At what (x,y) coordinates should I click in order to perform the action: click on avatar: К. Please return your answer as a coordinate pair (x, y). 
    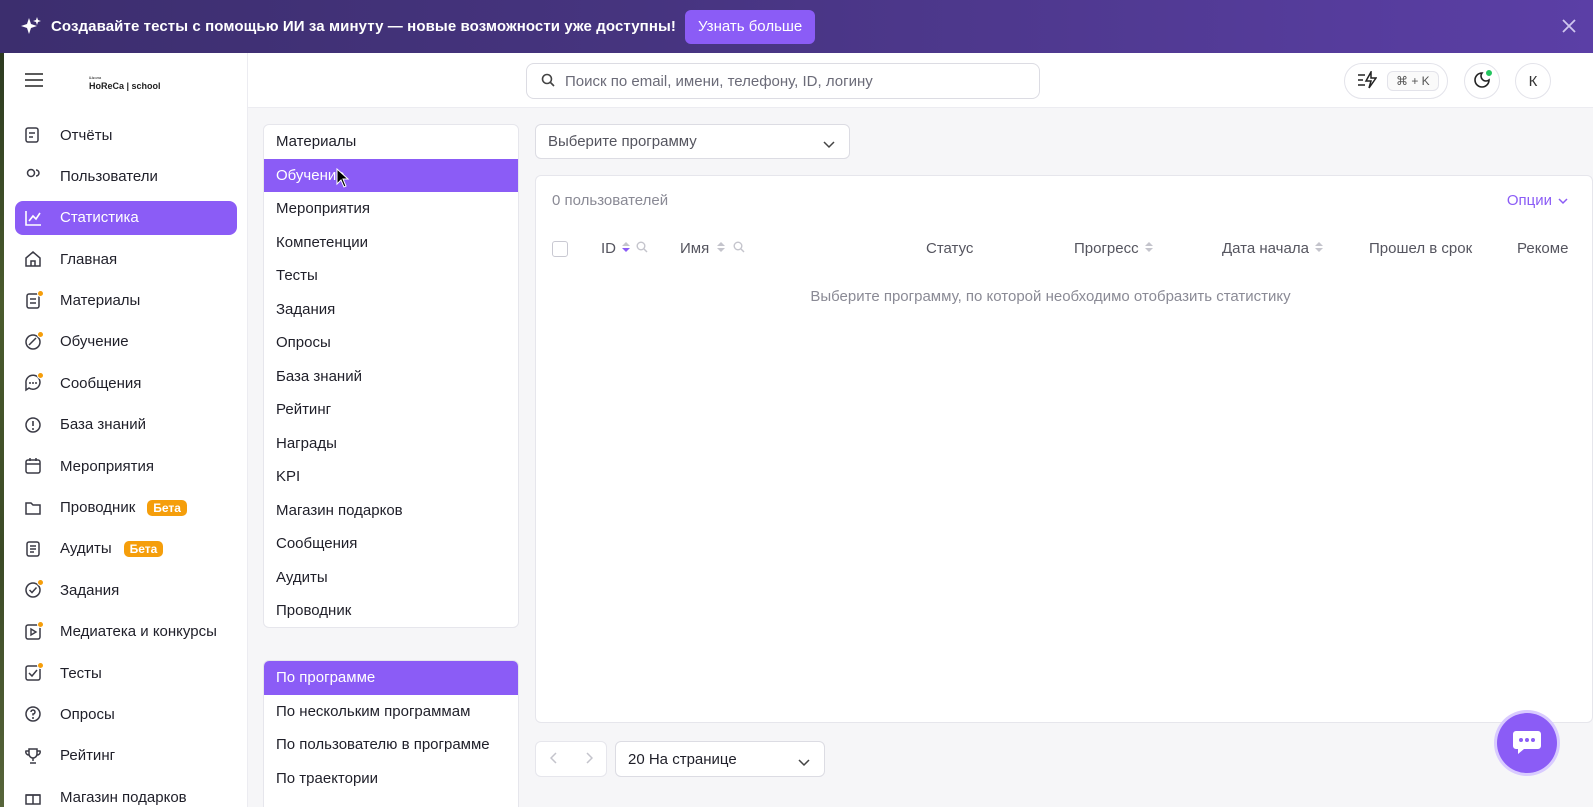
    Looking at the image, I should click on (1533, 81).